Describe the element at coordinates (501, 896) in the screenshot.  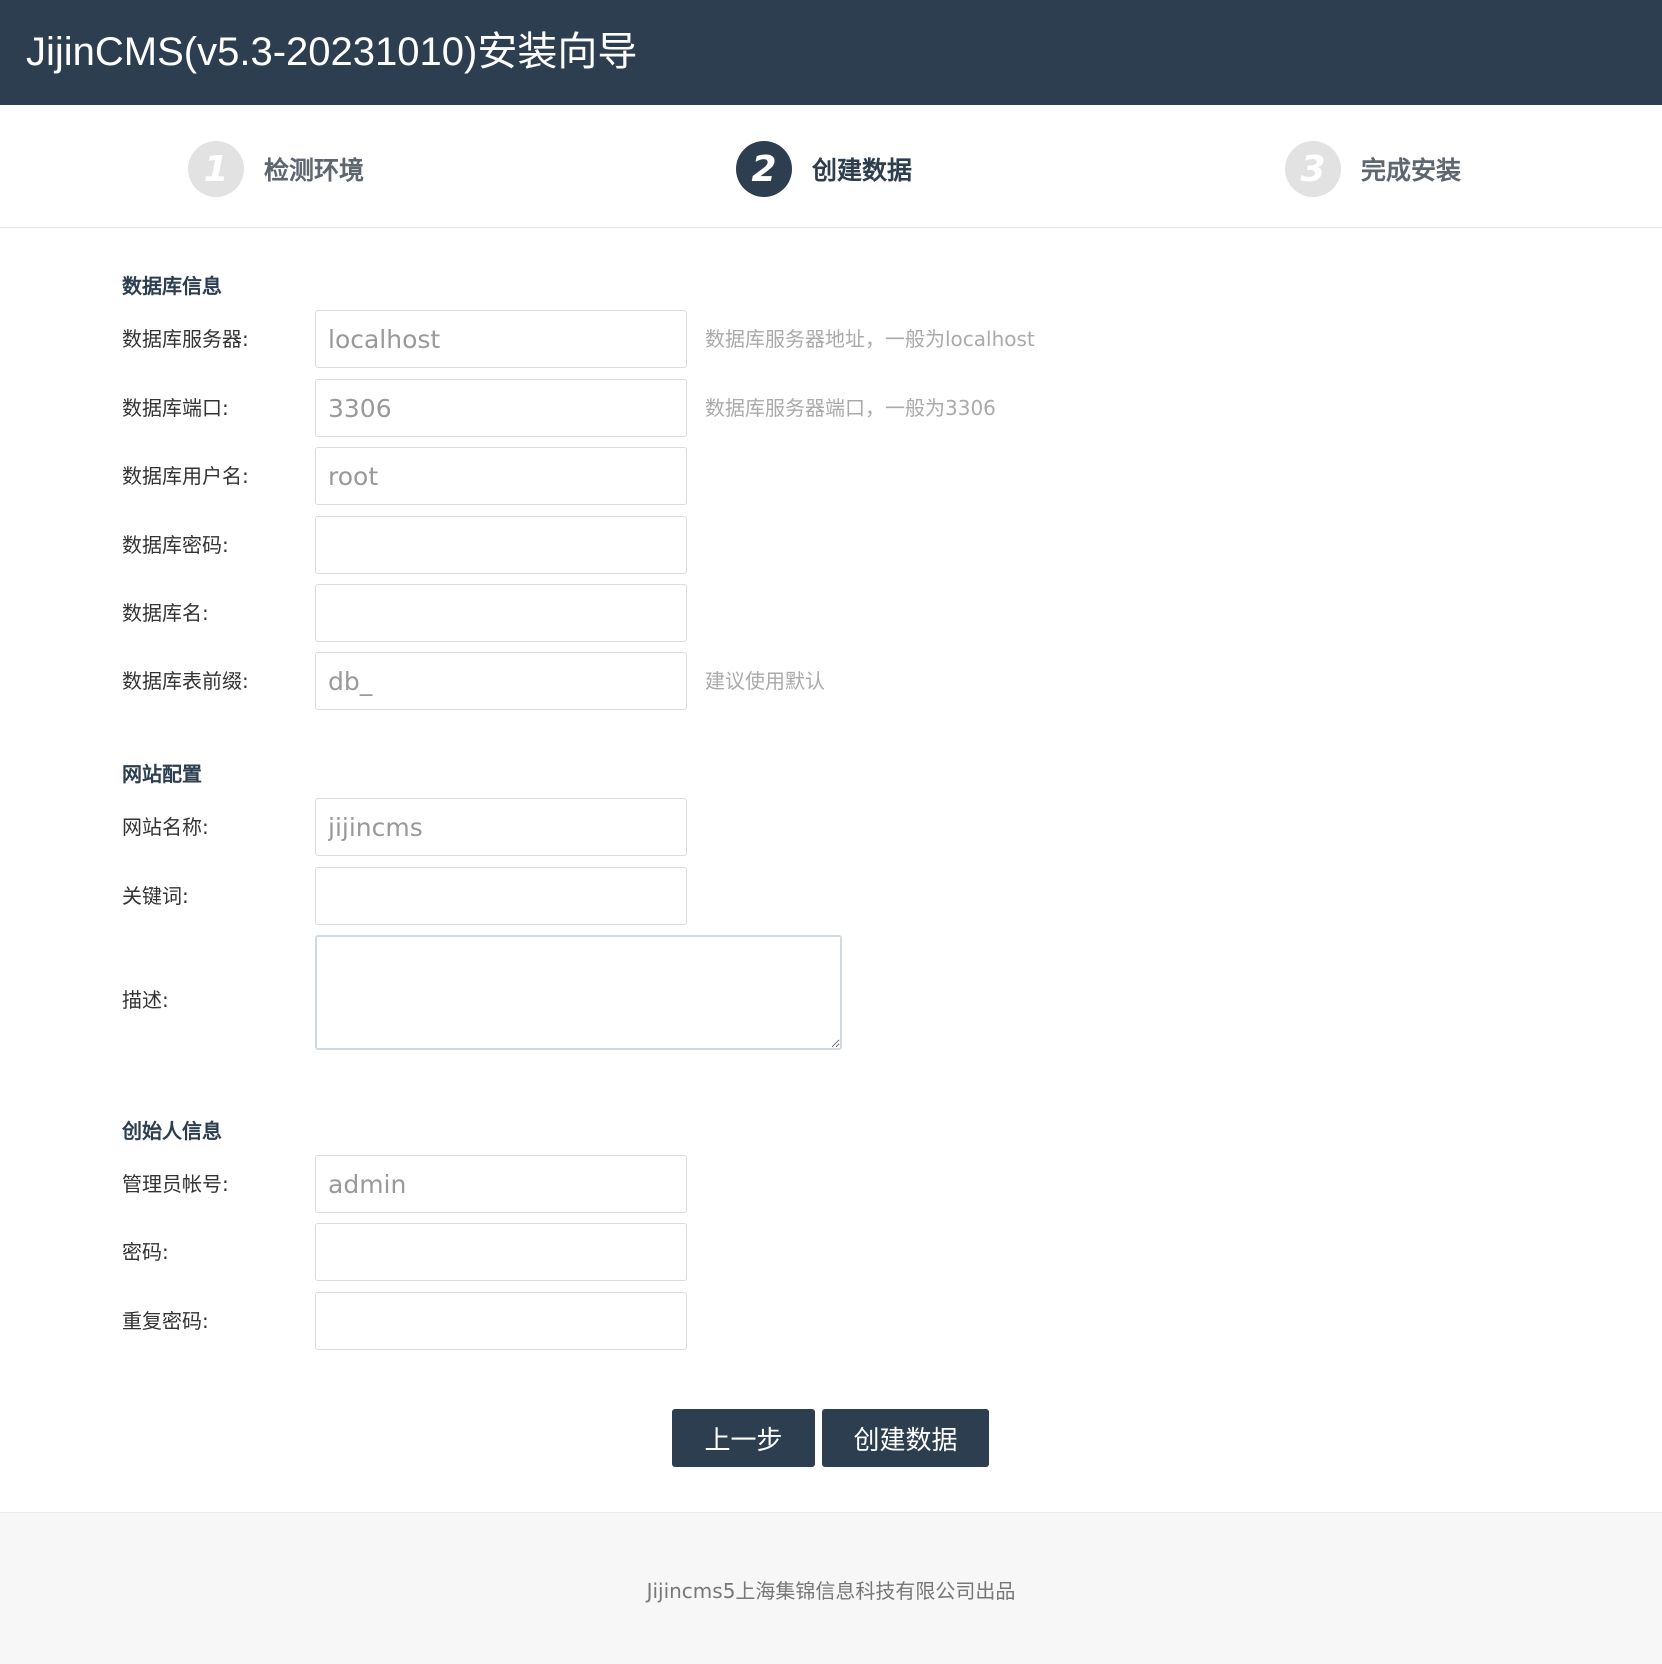
I see `keywords-input` at that location.